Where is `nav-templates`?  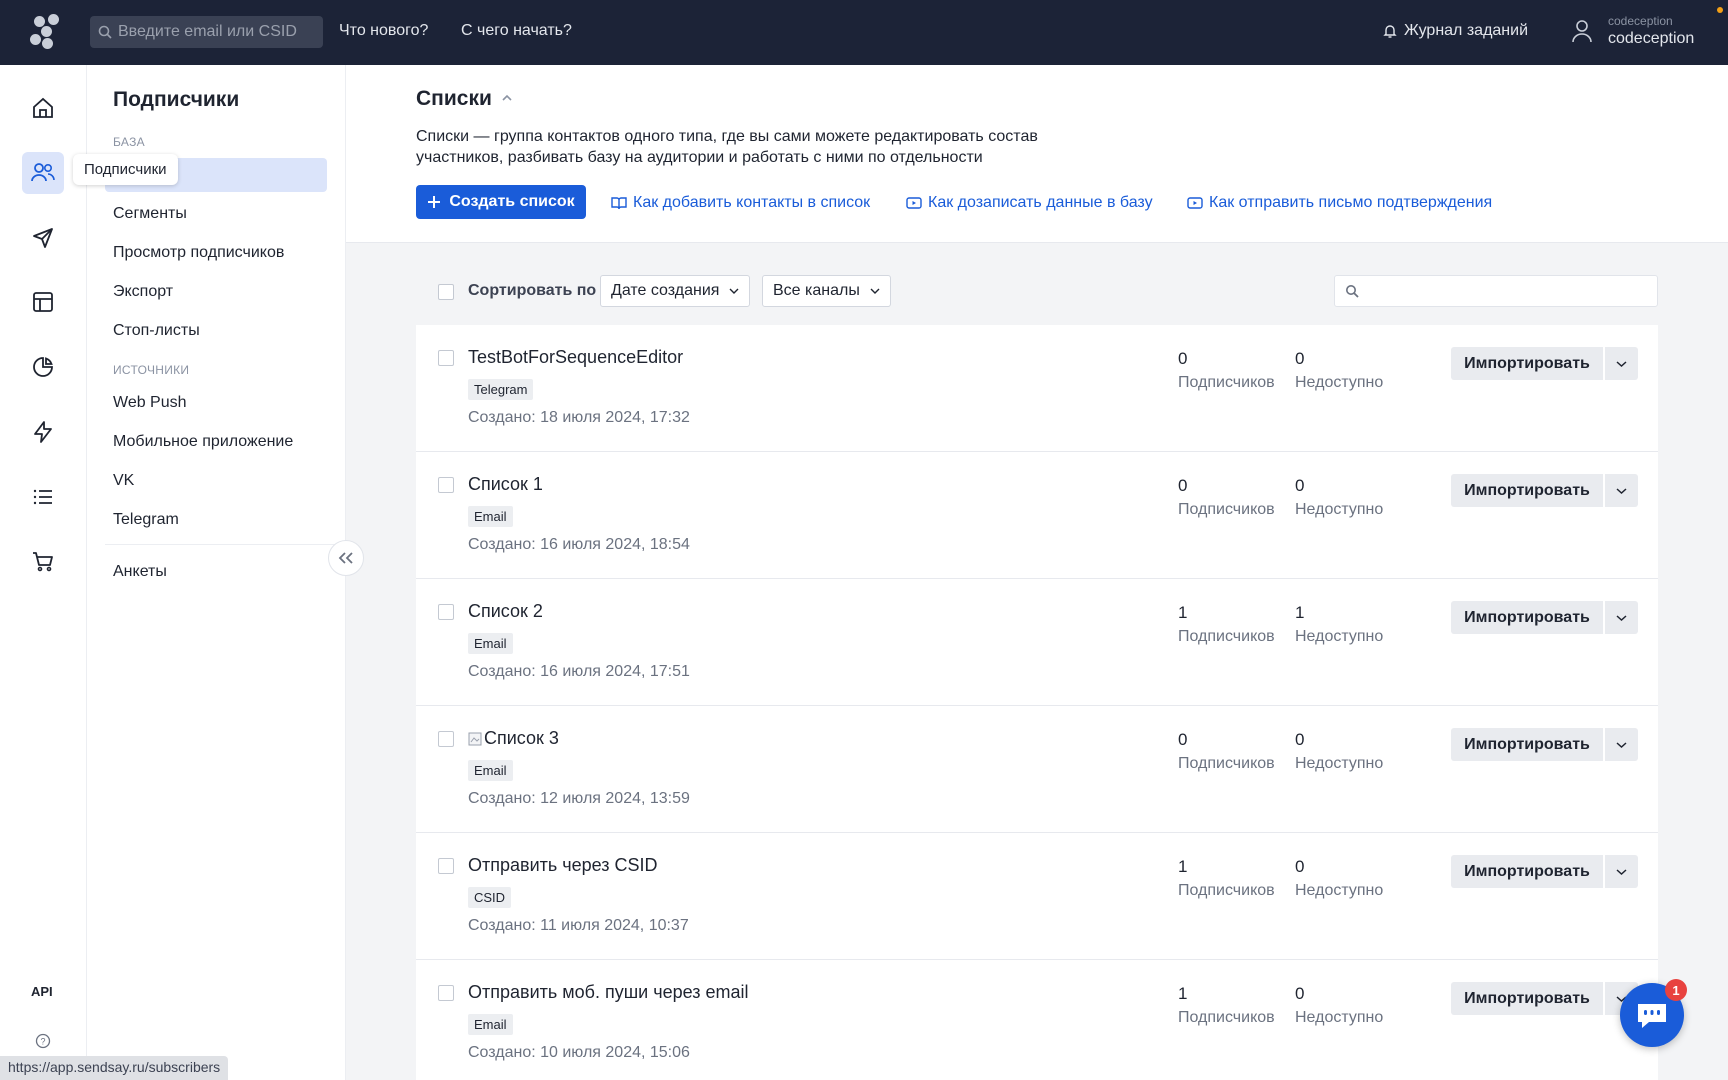 nav-templates is located at coordinates (43, 302).